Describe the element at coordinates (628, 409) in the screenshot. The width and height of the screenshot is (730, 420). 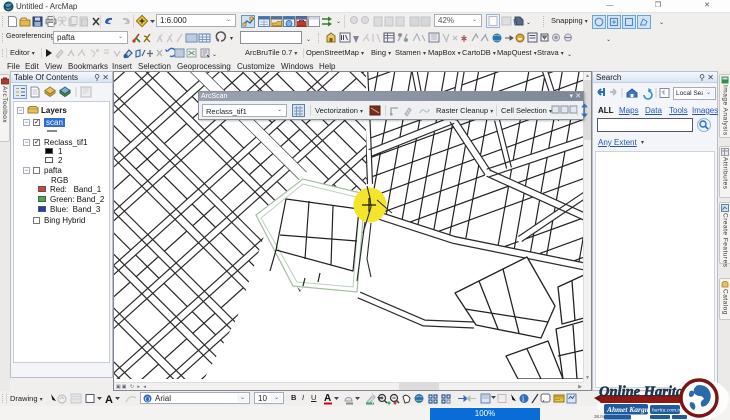
I see `svg-text: Ahmet Kargın` at that location.